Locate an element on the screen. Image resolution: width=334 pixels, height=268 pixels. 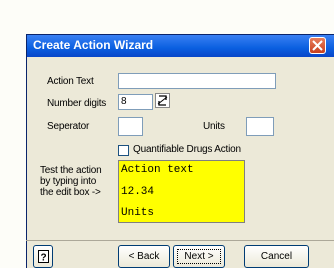
test-edit-box: Action text 12.34 Units is located at coordinates (181, 191).